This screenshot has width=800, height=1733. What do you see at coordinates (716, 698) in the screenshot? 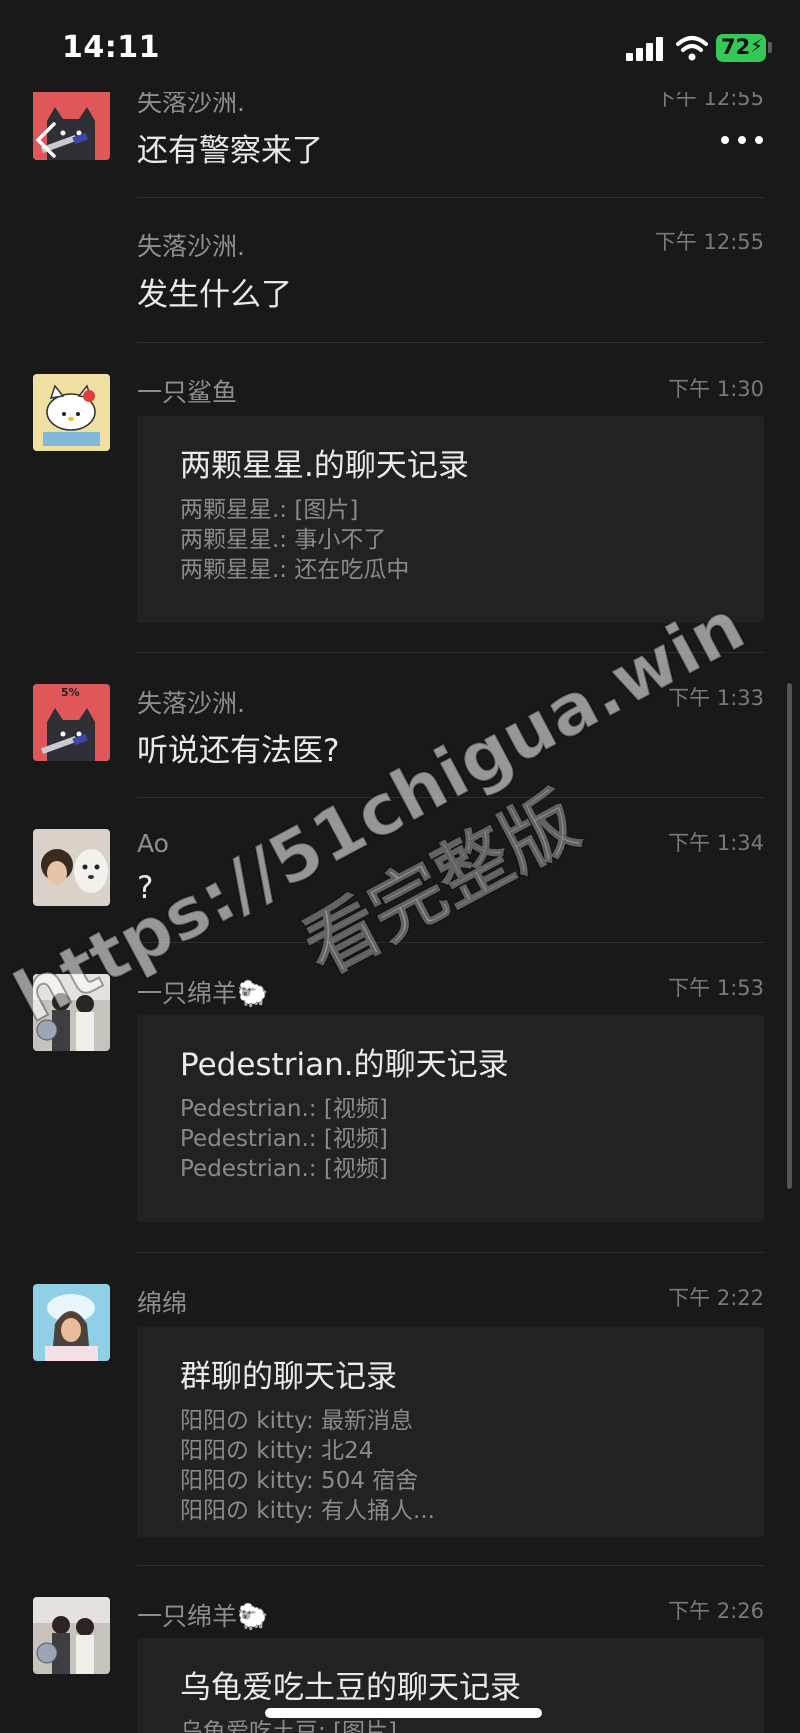
I see `message-time: 下午 1:33` at bounding box center [716, 698].